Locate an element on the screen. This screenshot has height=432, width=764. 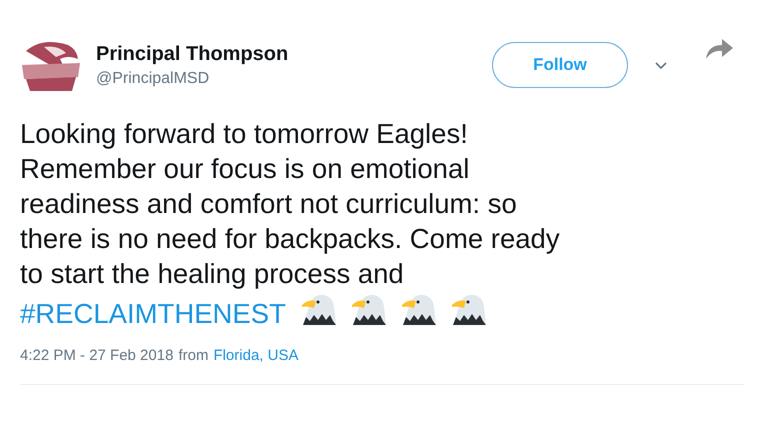
follow-button: Follow is located at coordinates (560, 65).